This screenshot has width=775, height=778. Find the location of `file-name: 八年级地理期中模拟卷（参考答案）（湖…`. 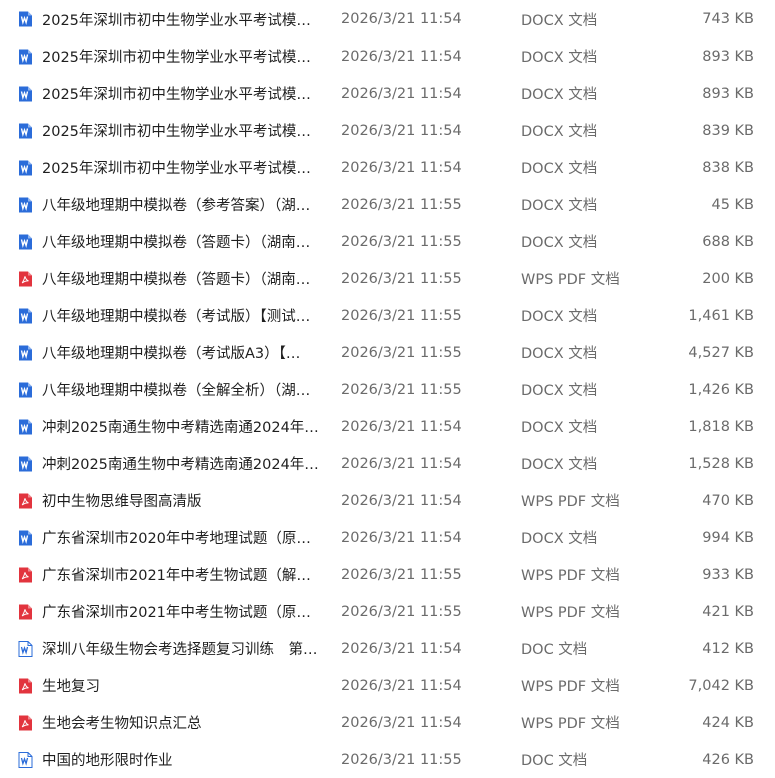

file-name: 八年级地理期中模拟卷（参考答案）（湖… is located at coordinates (185, 204).